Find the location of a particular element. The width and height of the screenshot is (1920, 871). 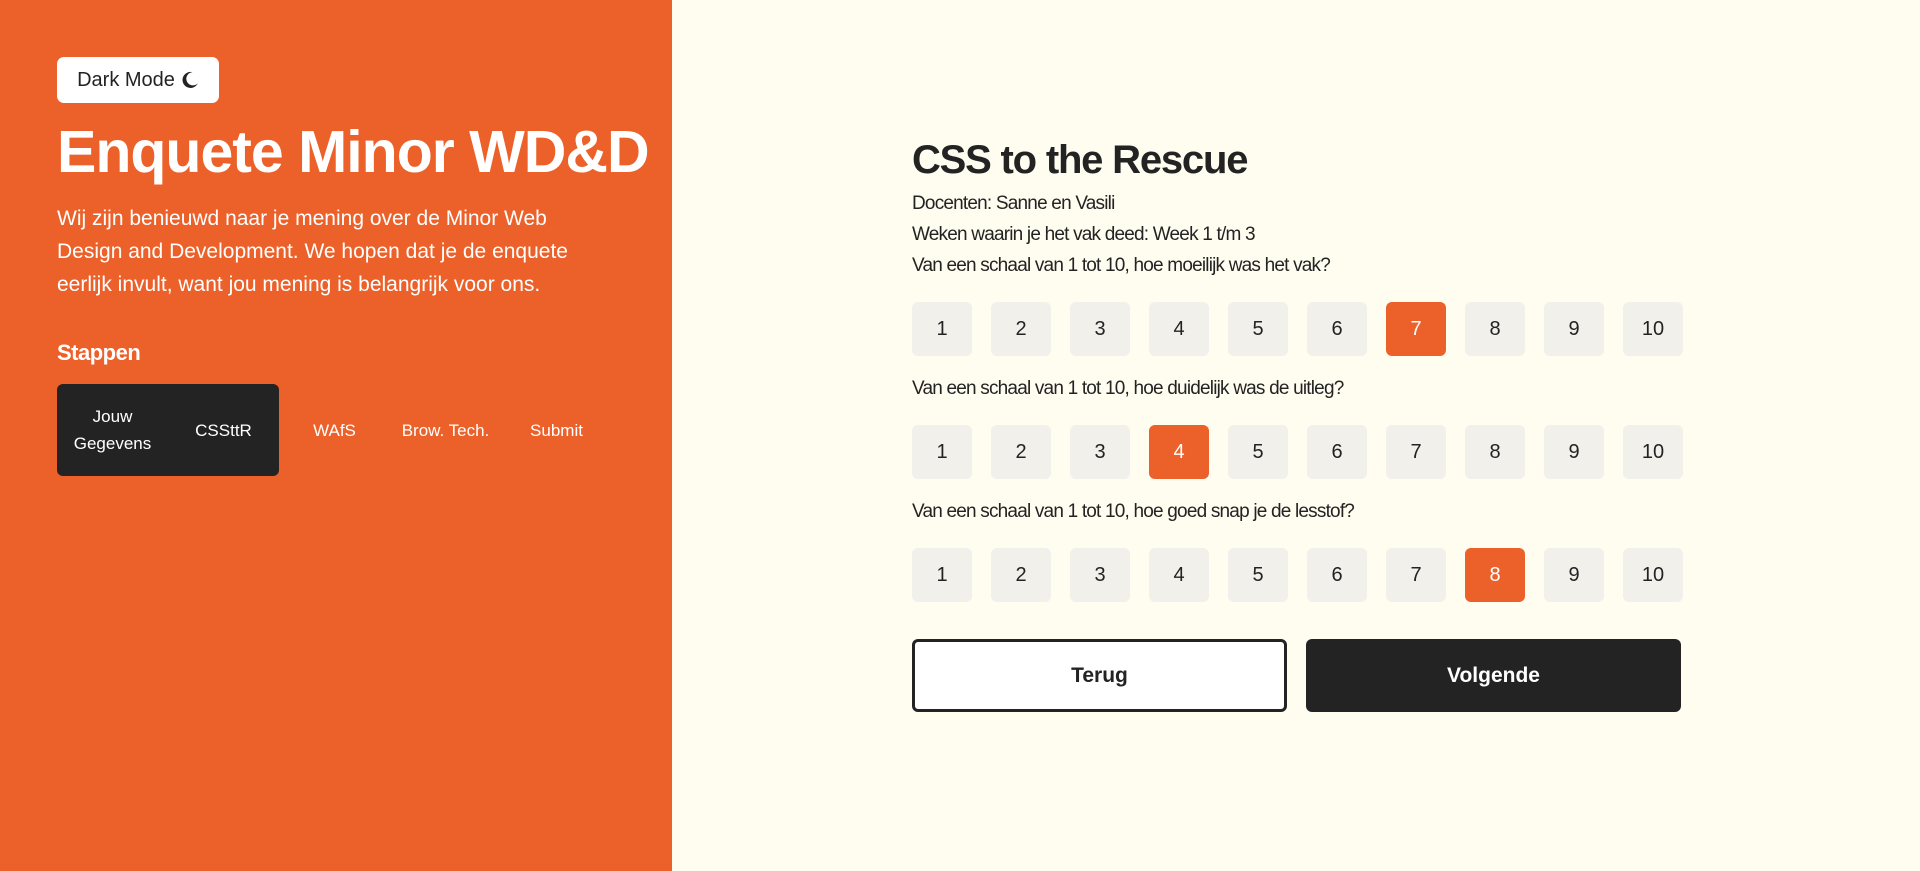

step-wafs: WAfS is located at coordinates (334, 430).